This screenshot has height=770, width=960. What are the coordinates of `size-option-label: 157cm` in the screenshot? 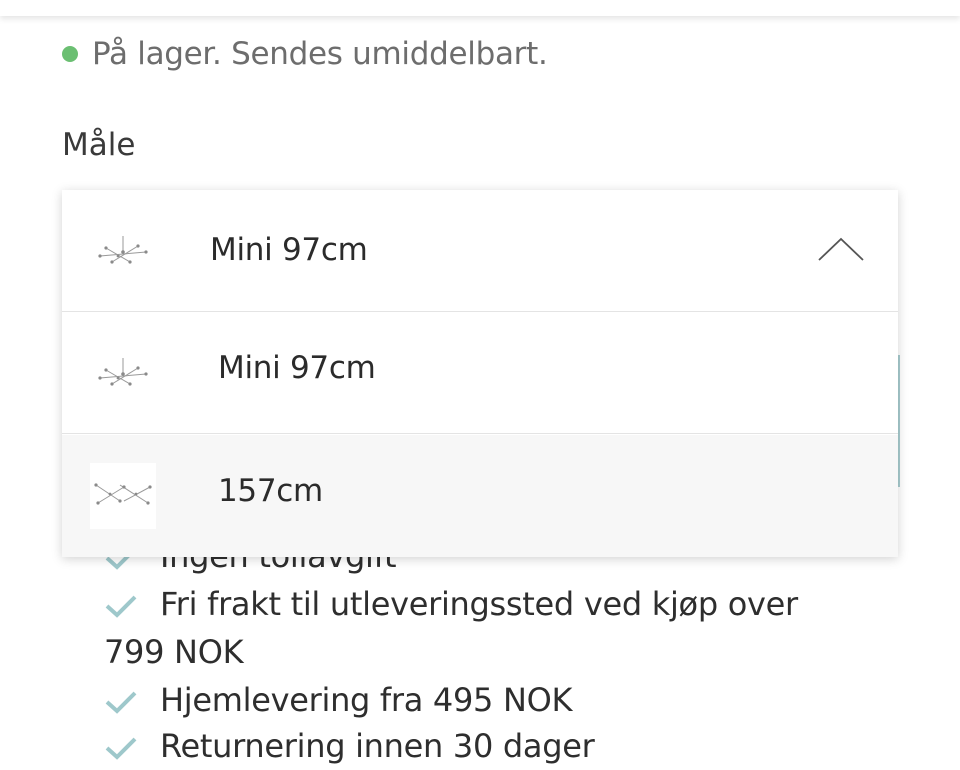 It's located at (270, 491).